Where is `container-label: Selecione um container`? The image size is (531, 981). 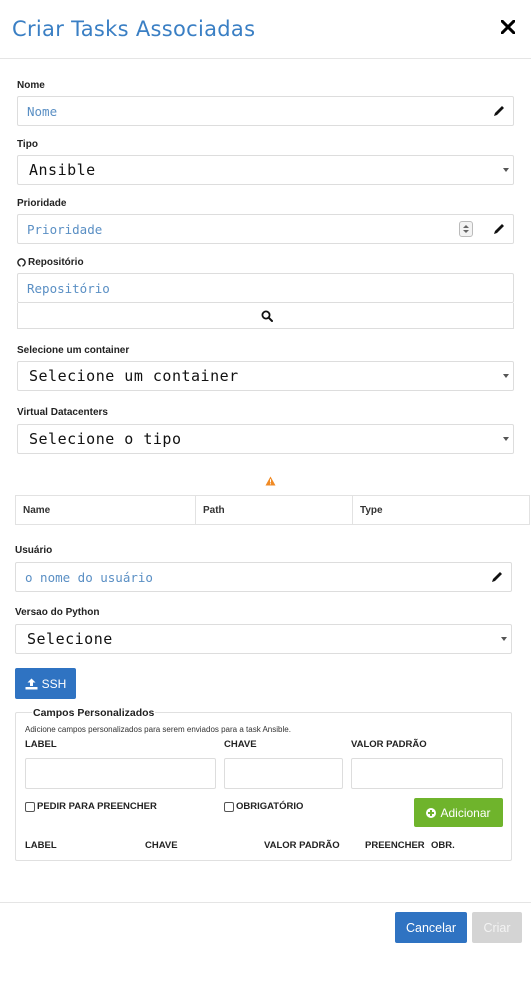 container-label: Selecione um container is located at coordinates (73, 350).